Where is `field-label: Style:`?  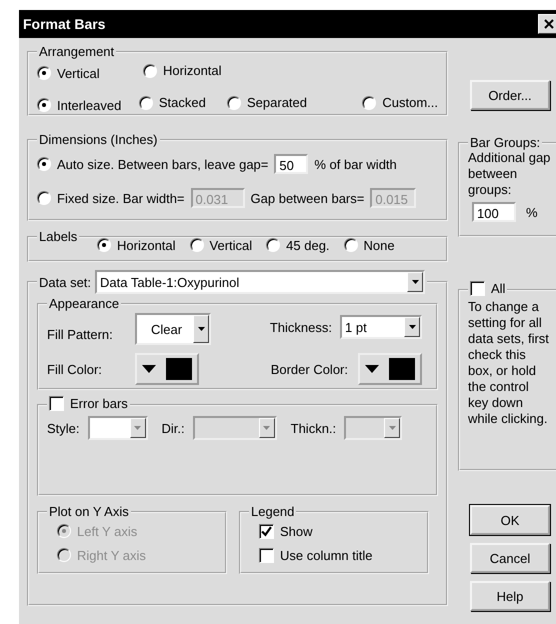 field-label: Style: is located at coordinates (63, 428).